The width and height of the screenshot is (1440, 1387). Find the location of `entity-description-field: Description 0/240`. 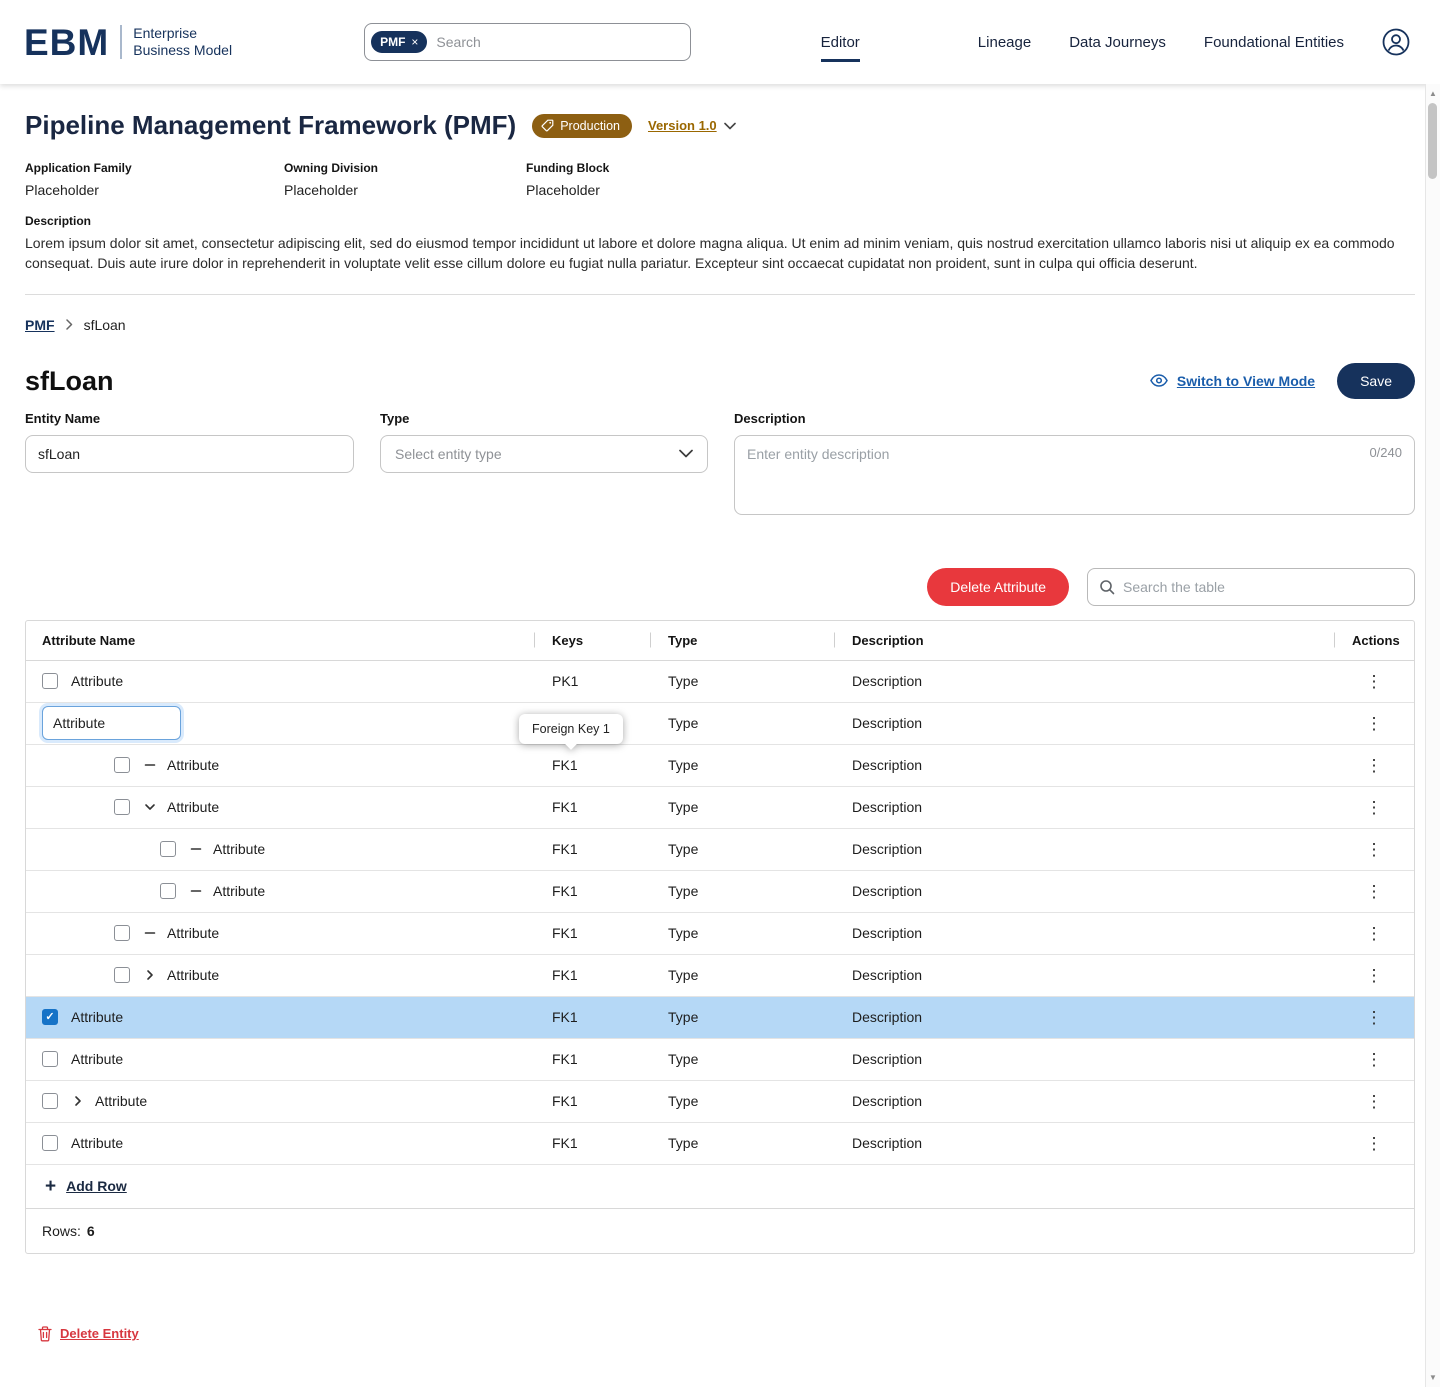

entity-description-field: Description 0/240 is located at coordinates (1074, 465).